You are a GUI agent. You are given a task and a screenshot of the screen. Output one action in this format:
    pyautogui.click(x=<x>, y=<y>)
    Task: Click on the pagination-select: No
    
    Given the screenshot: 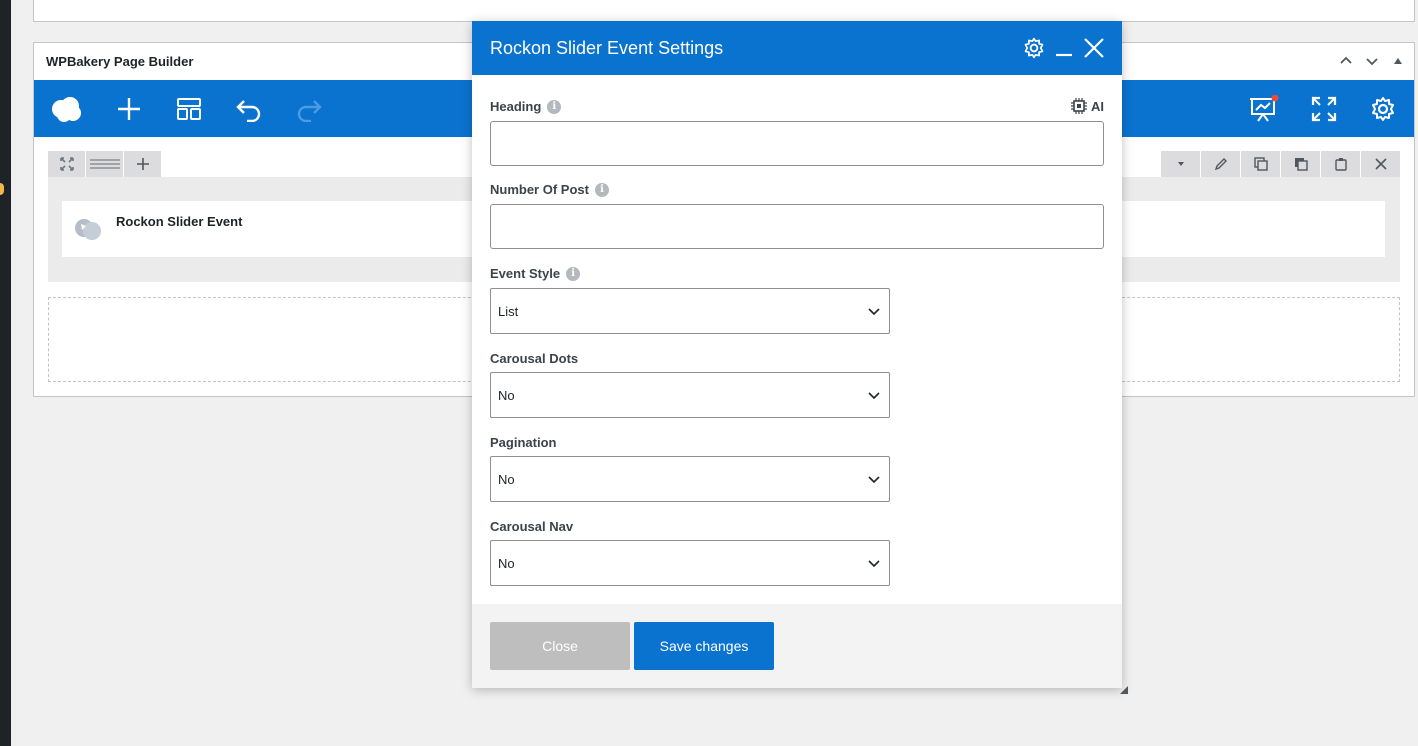 What is the action you would take?
    pyautogui.click(x=690, y=479)
    